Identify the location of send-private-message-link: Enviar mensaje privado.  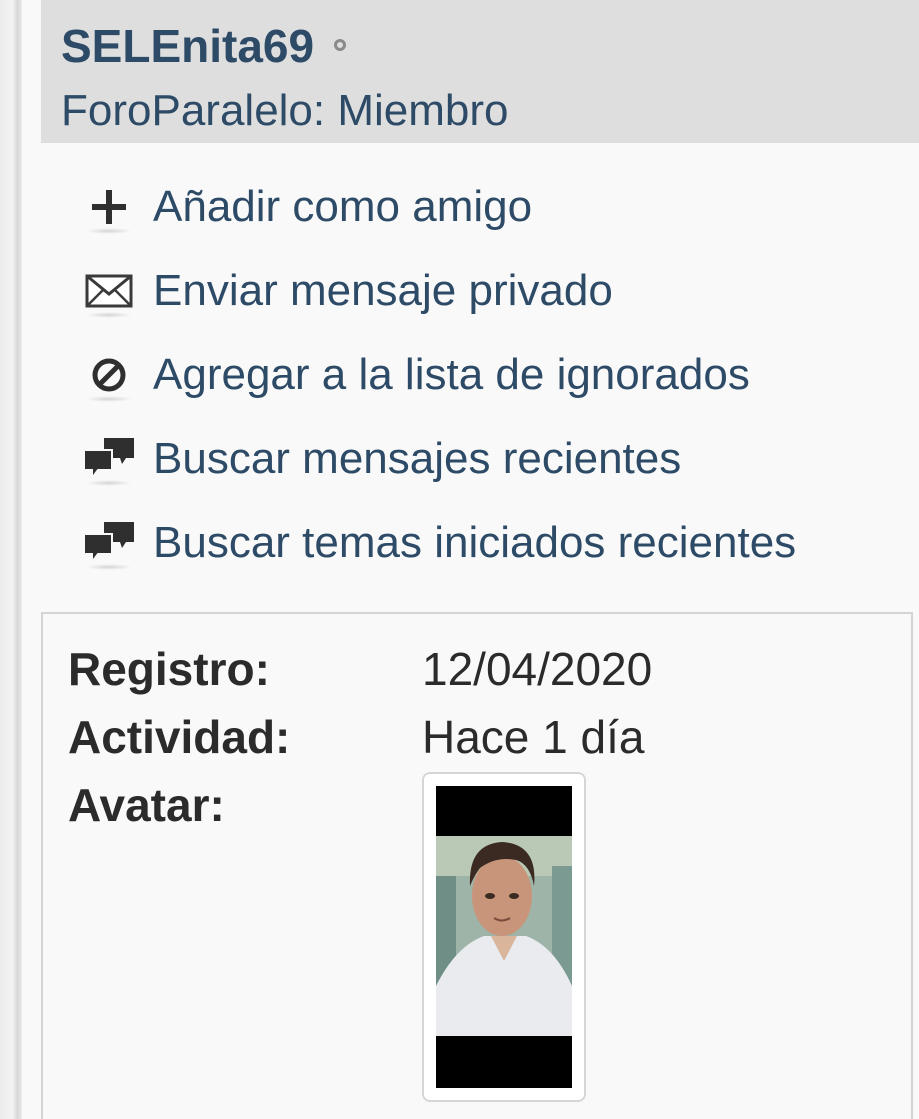
(438, 291).